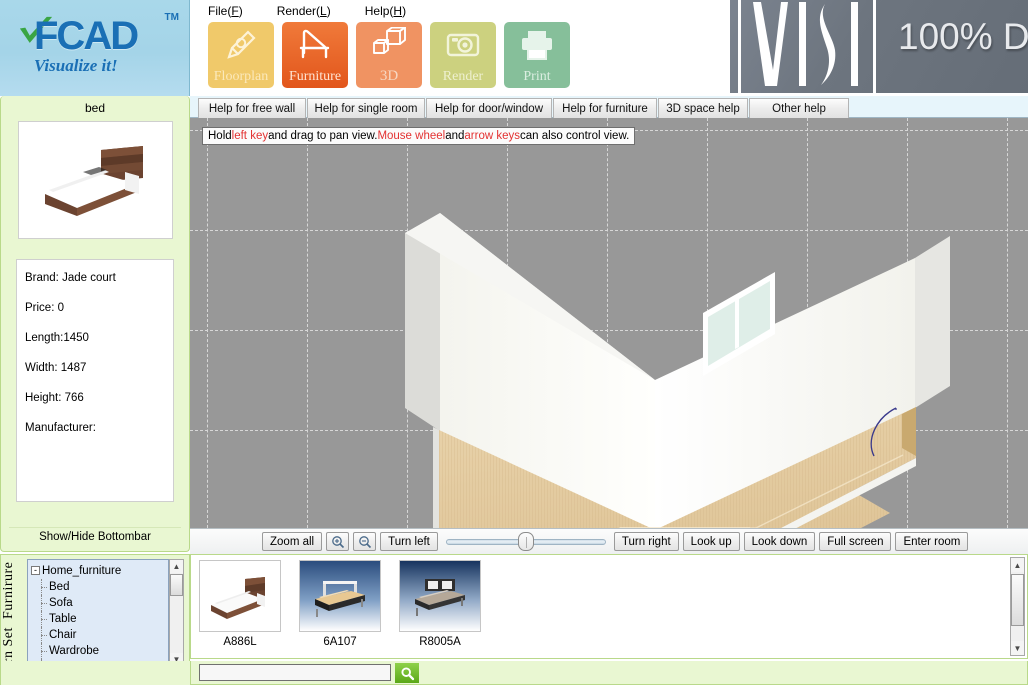 The width and height of the screenshot is (1028, 685). What do you see at coordinates (13, 590) in the screenshot?
I see `vtab-furniture: Furnirure` at bounding box center [13, 590].